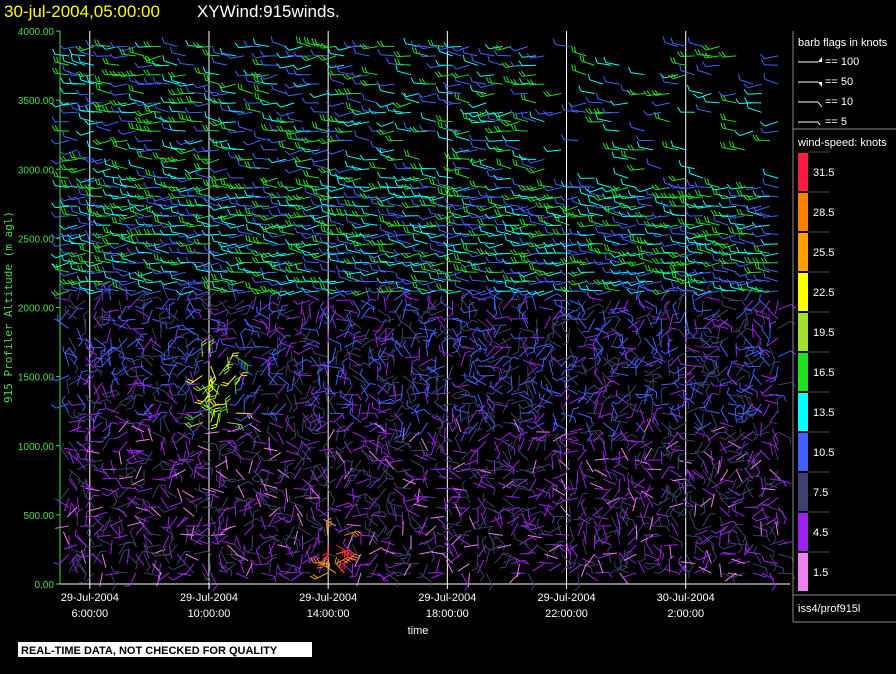  Describe the element at coordinates (36, 170) in the screenshot. I see `y-tick-label: 3000.00` at that location.